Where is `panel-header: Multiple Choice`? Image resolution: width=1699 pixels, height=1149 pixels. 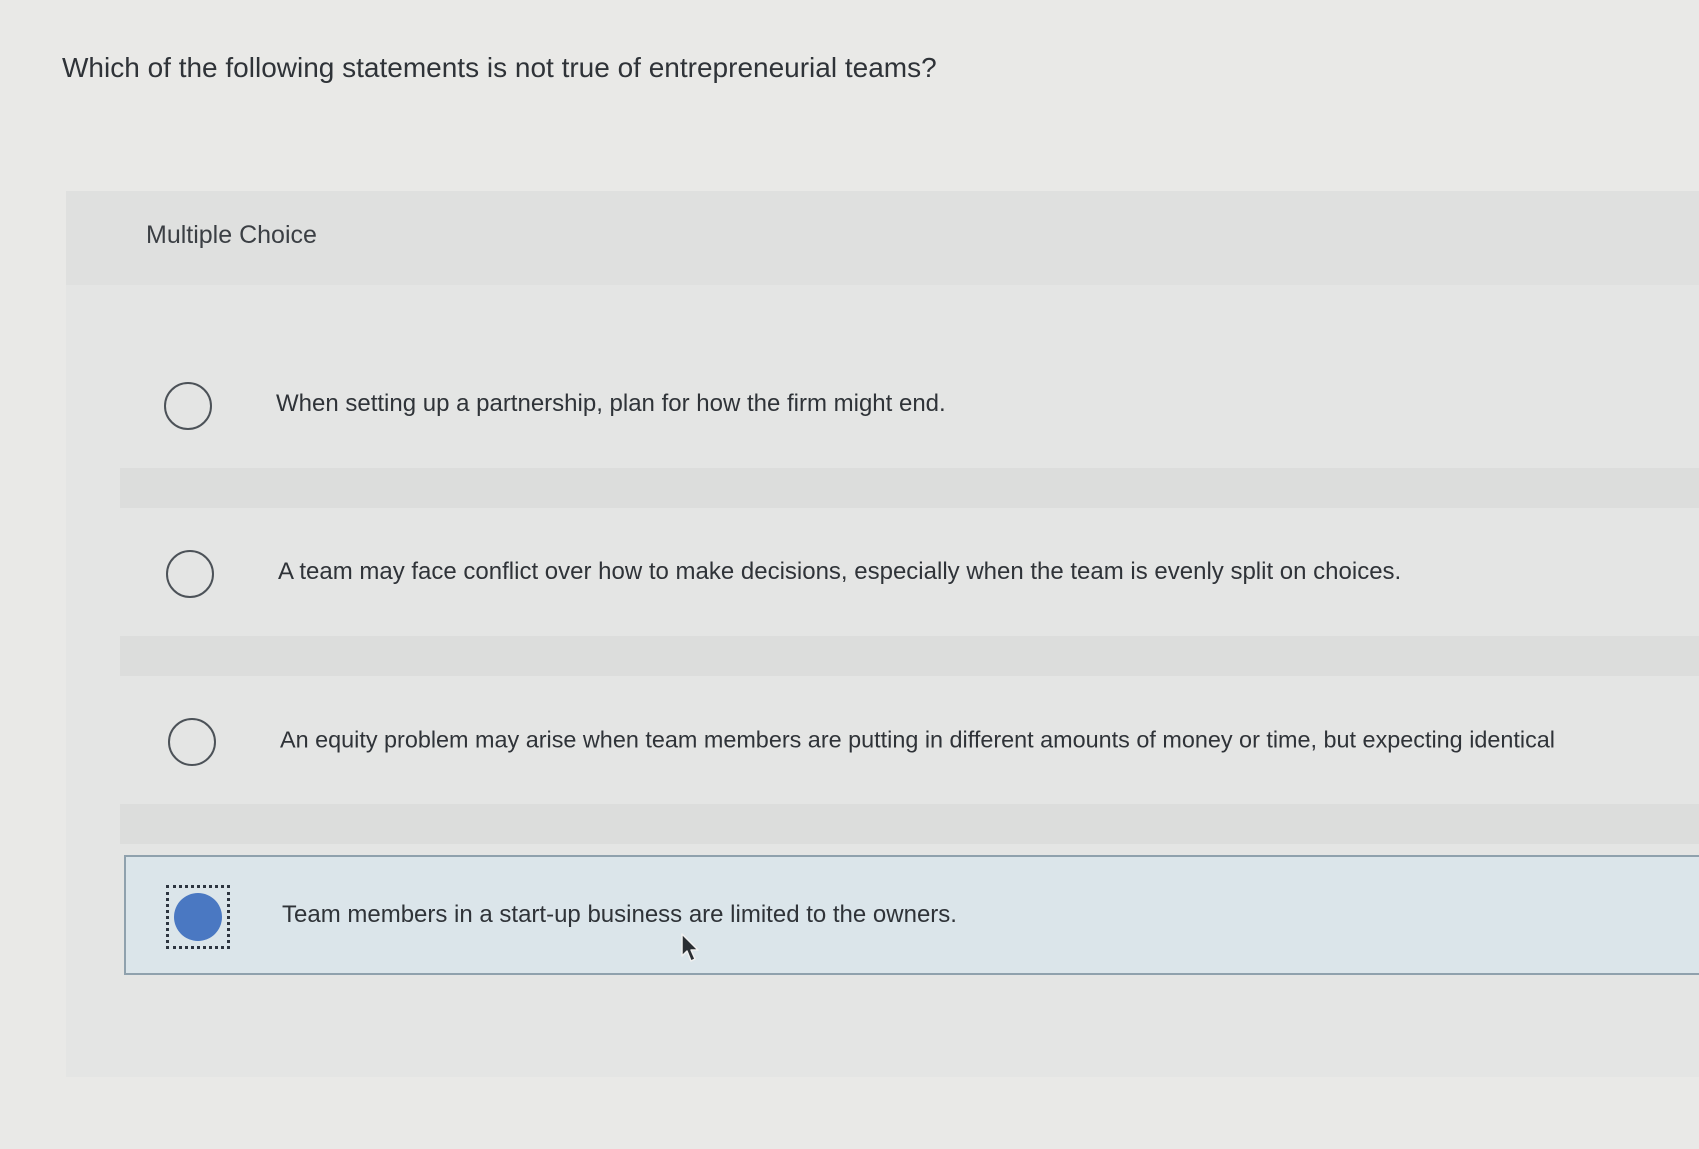
panel-header: Multiple Choice is located at coordinates (882, 238).